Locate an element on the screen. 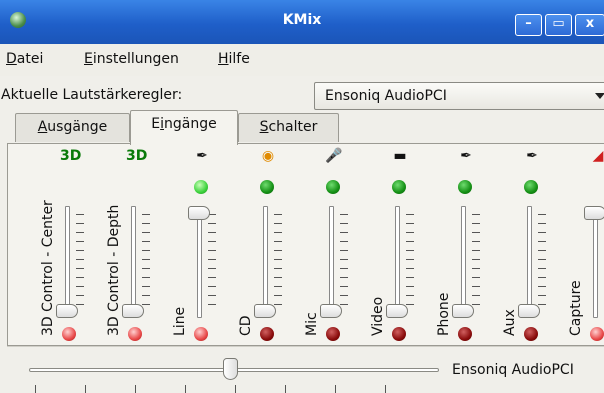 The height and width of the screenshot is (393, 604). close-button: x is located at coordinates (589, 25).